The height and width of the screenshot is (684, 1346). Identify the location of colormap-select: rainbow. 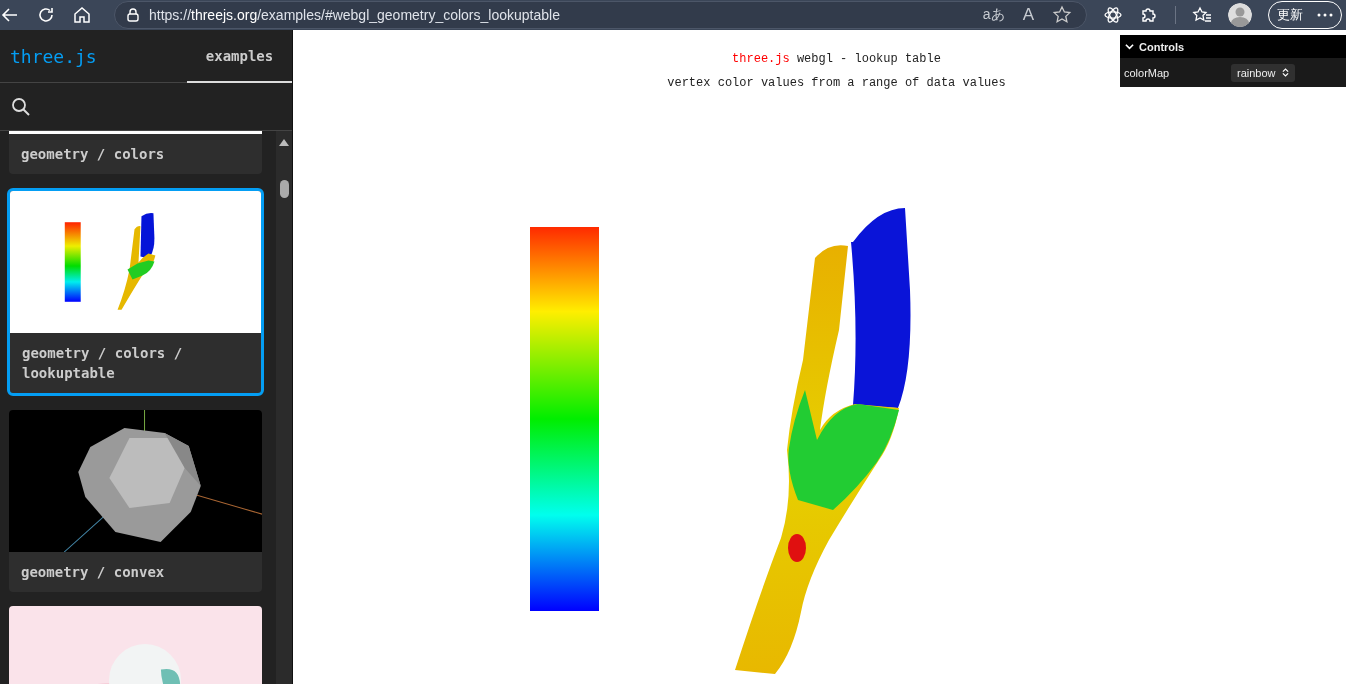
(1263, 72).